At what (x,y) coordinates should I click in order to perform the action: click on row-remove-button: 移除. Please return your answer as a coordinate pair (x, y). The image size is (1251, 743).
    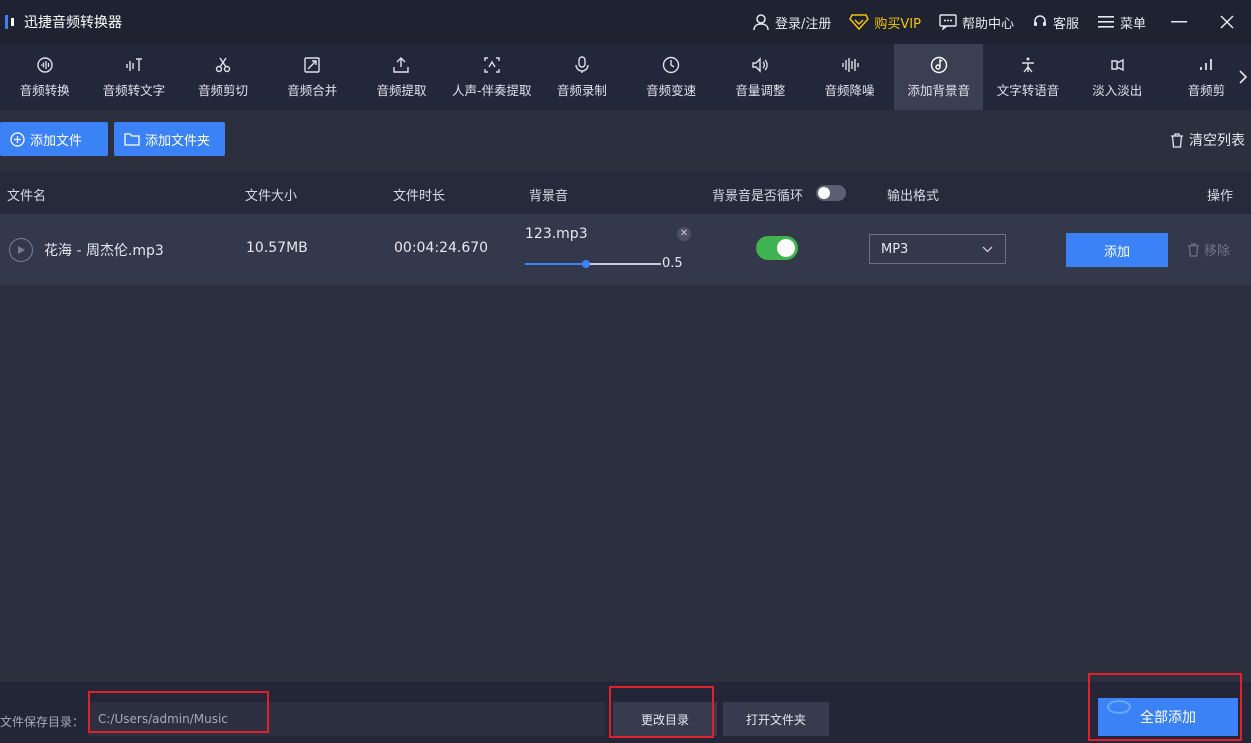
    Looking at the image, I should click on (1208, 249).